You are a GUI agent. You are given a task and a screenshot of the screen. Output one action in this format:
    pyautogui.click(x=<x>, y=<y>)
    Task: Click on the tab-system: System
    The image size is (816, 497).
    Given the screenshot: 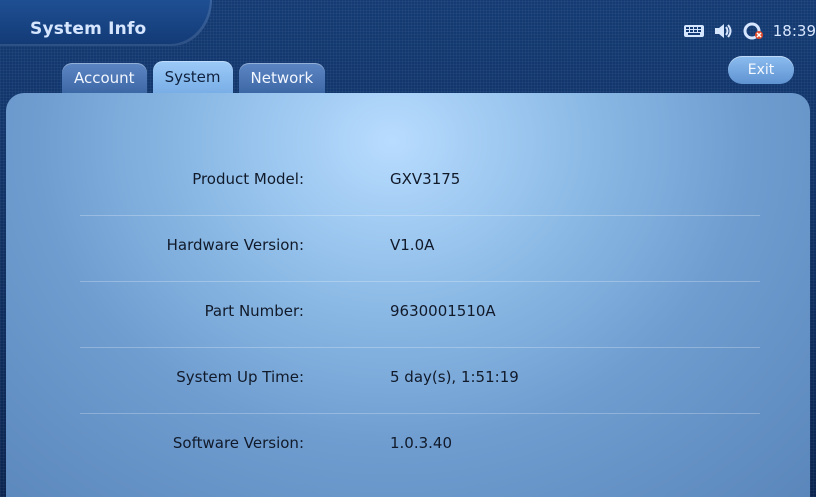 What is the action you would take?
    pyautogui.click(x=192, y=77)
    